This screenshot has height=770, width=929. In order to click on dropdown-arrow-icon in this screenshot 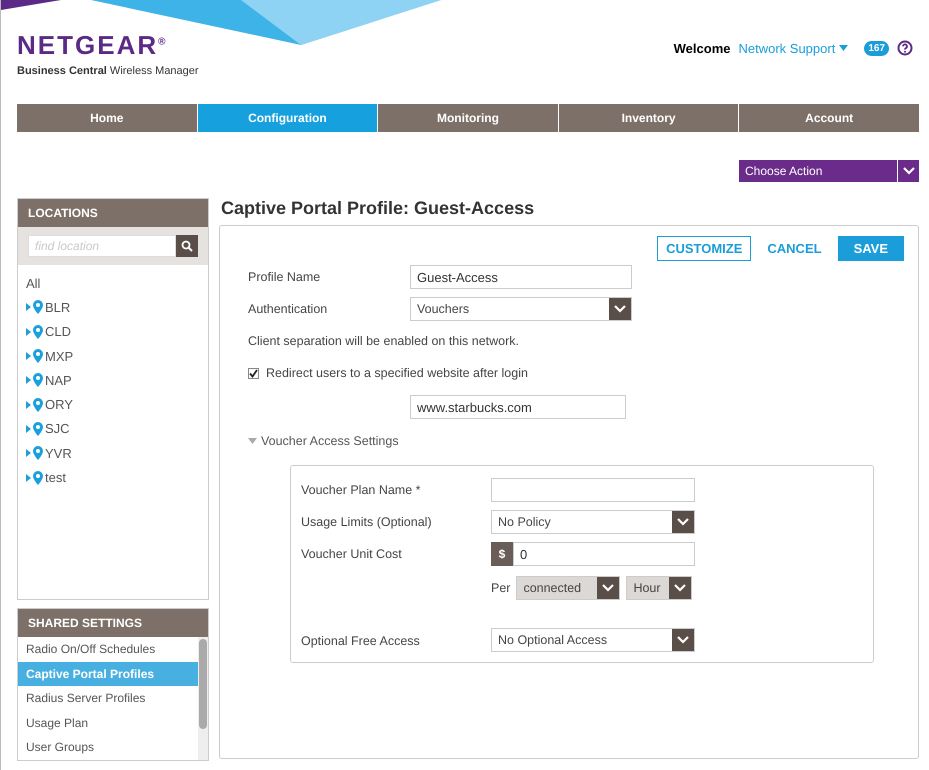, I will do `click(843, 48)`.